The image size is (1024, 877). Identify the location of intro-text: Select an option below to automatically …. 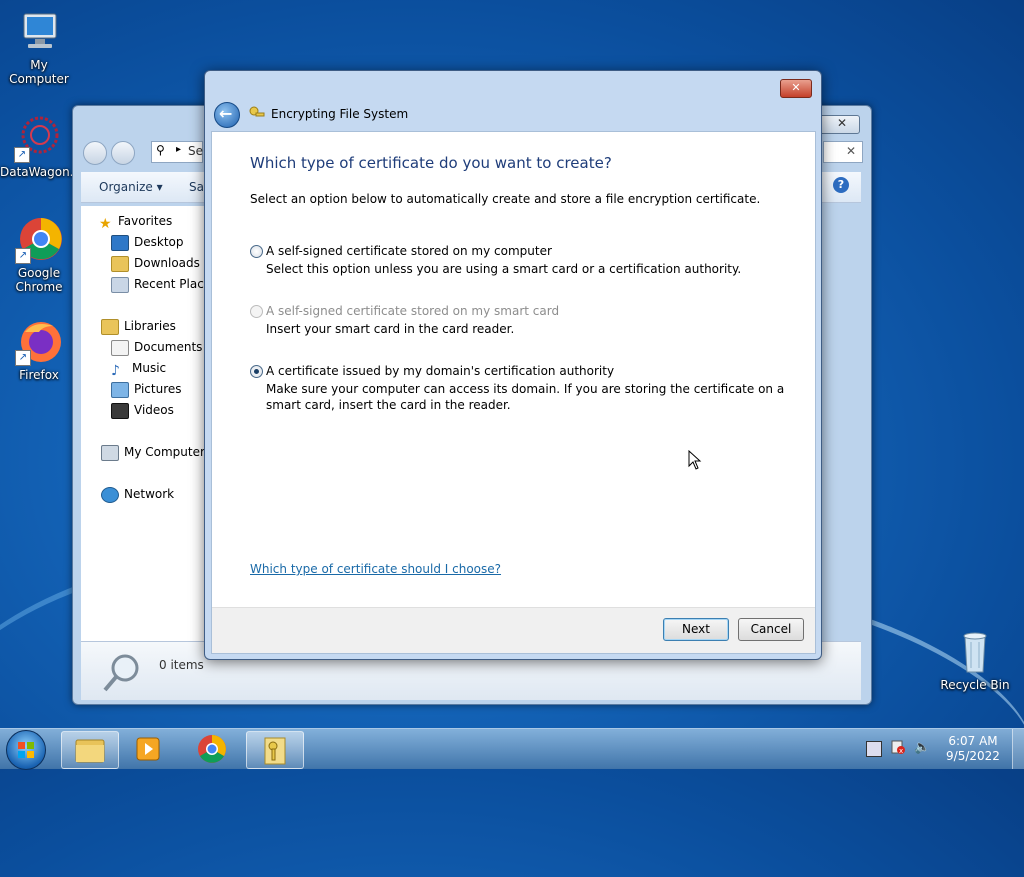
(505, 199).